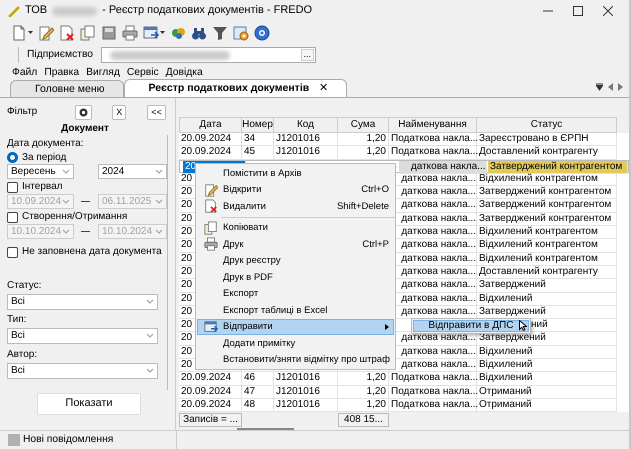  I want to click on menu-item: Довідка, so click(184, 73).